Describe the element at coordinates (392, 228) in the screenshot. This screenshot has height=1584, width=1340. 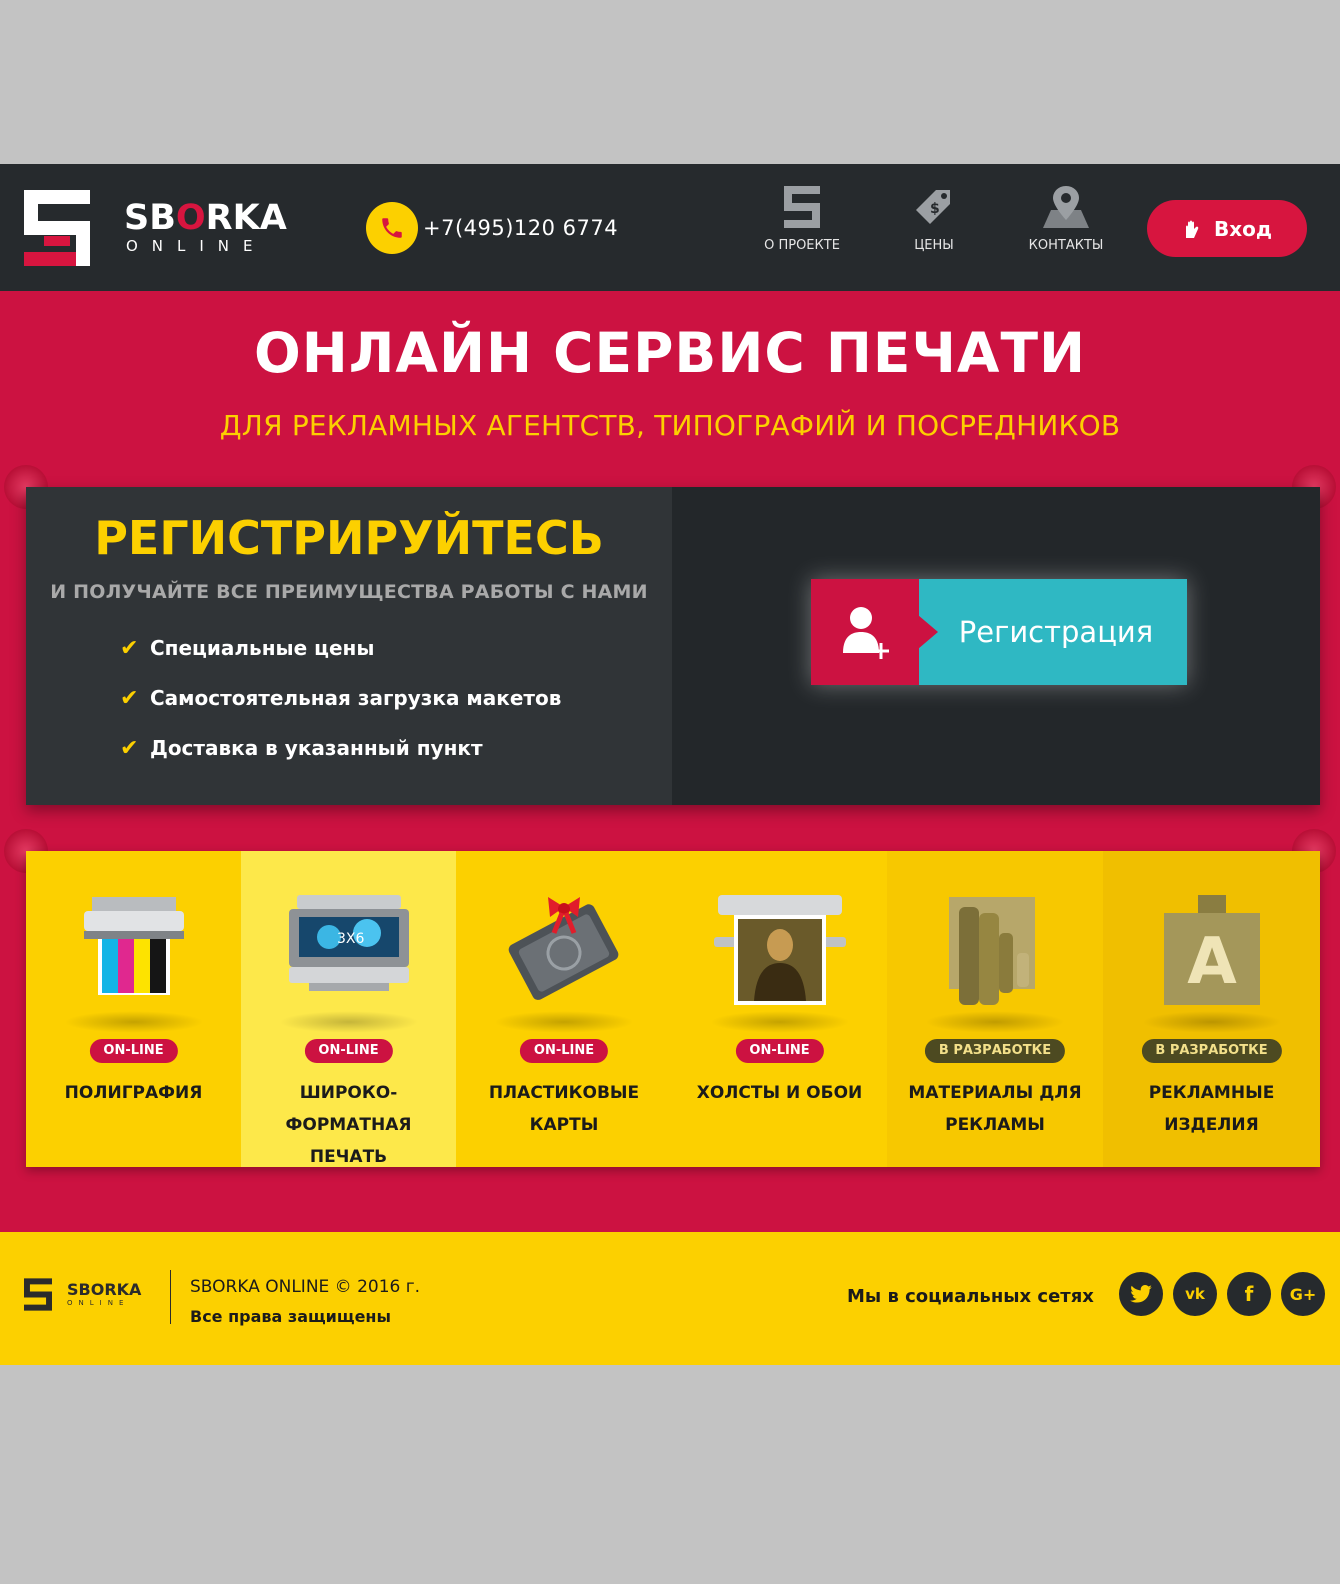
I see `phone-icon` at that location.